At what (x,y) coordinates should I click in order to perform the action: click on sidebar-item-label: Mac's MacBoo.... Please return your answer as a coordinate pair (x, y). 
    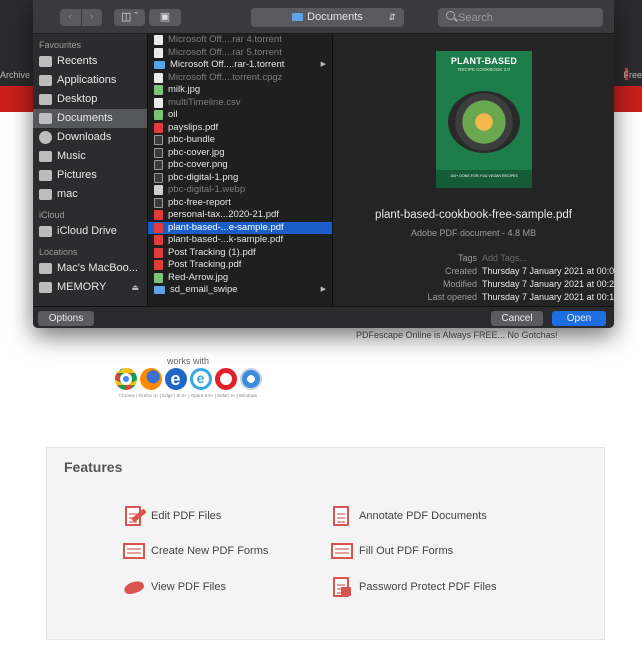
    Looking at the image, I should click on (97, 268).